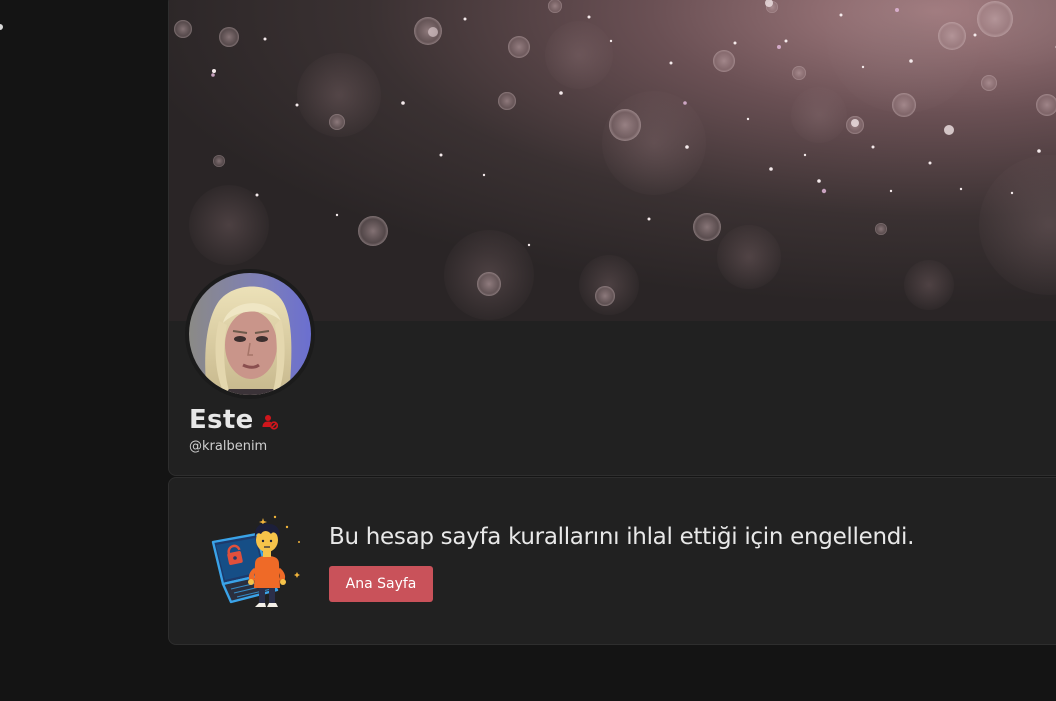  Describe the element at coordinates (250, 334) in the screenshot. I see `avatar` at that location.